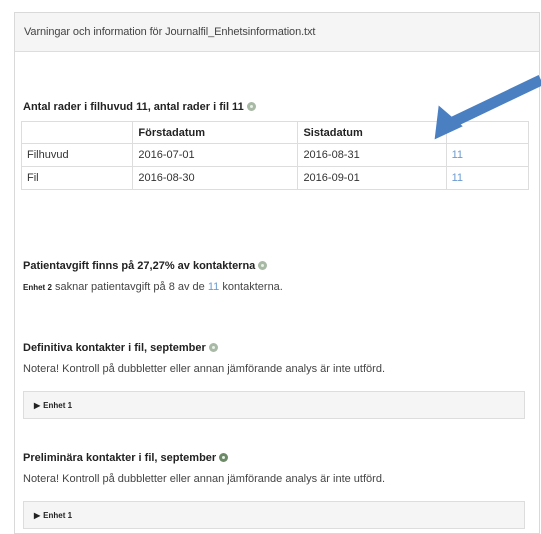 This screenshot has width=541, height=534. I want to click on last-date: 2016-08-31, so click(372, 155).